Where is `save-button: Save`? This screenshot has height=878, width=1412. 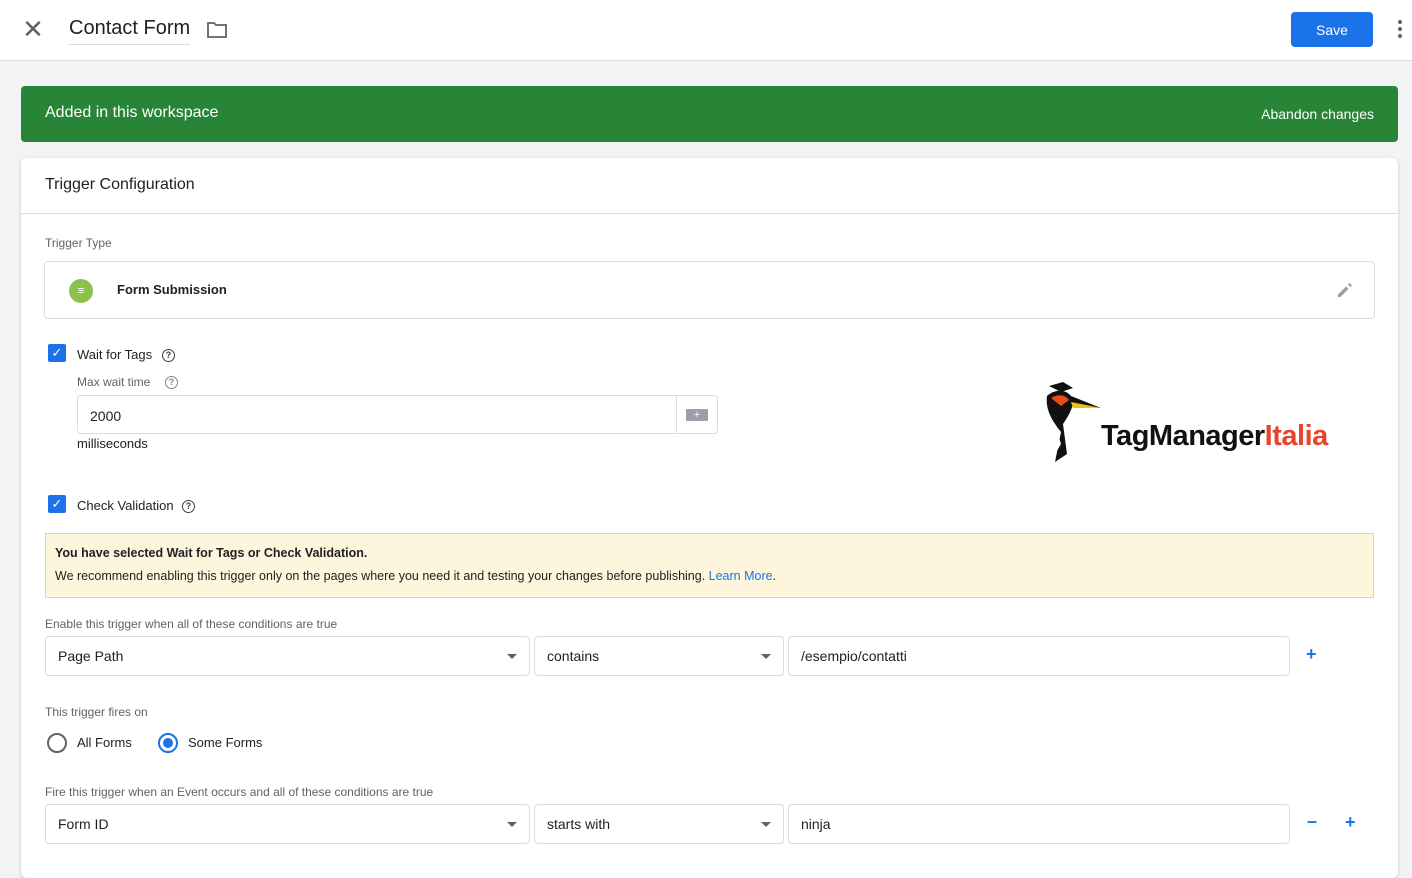
save-button: Save is located at coordinates (1332, 29).